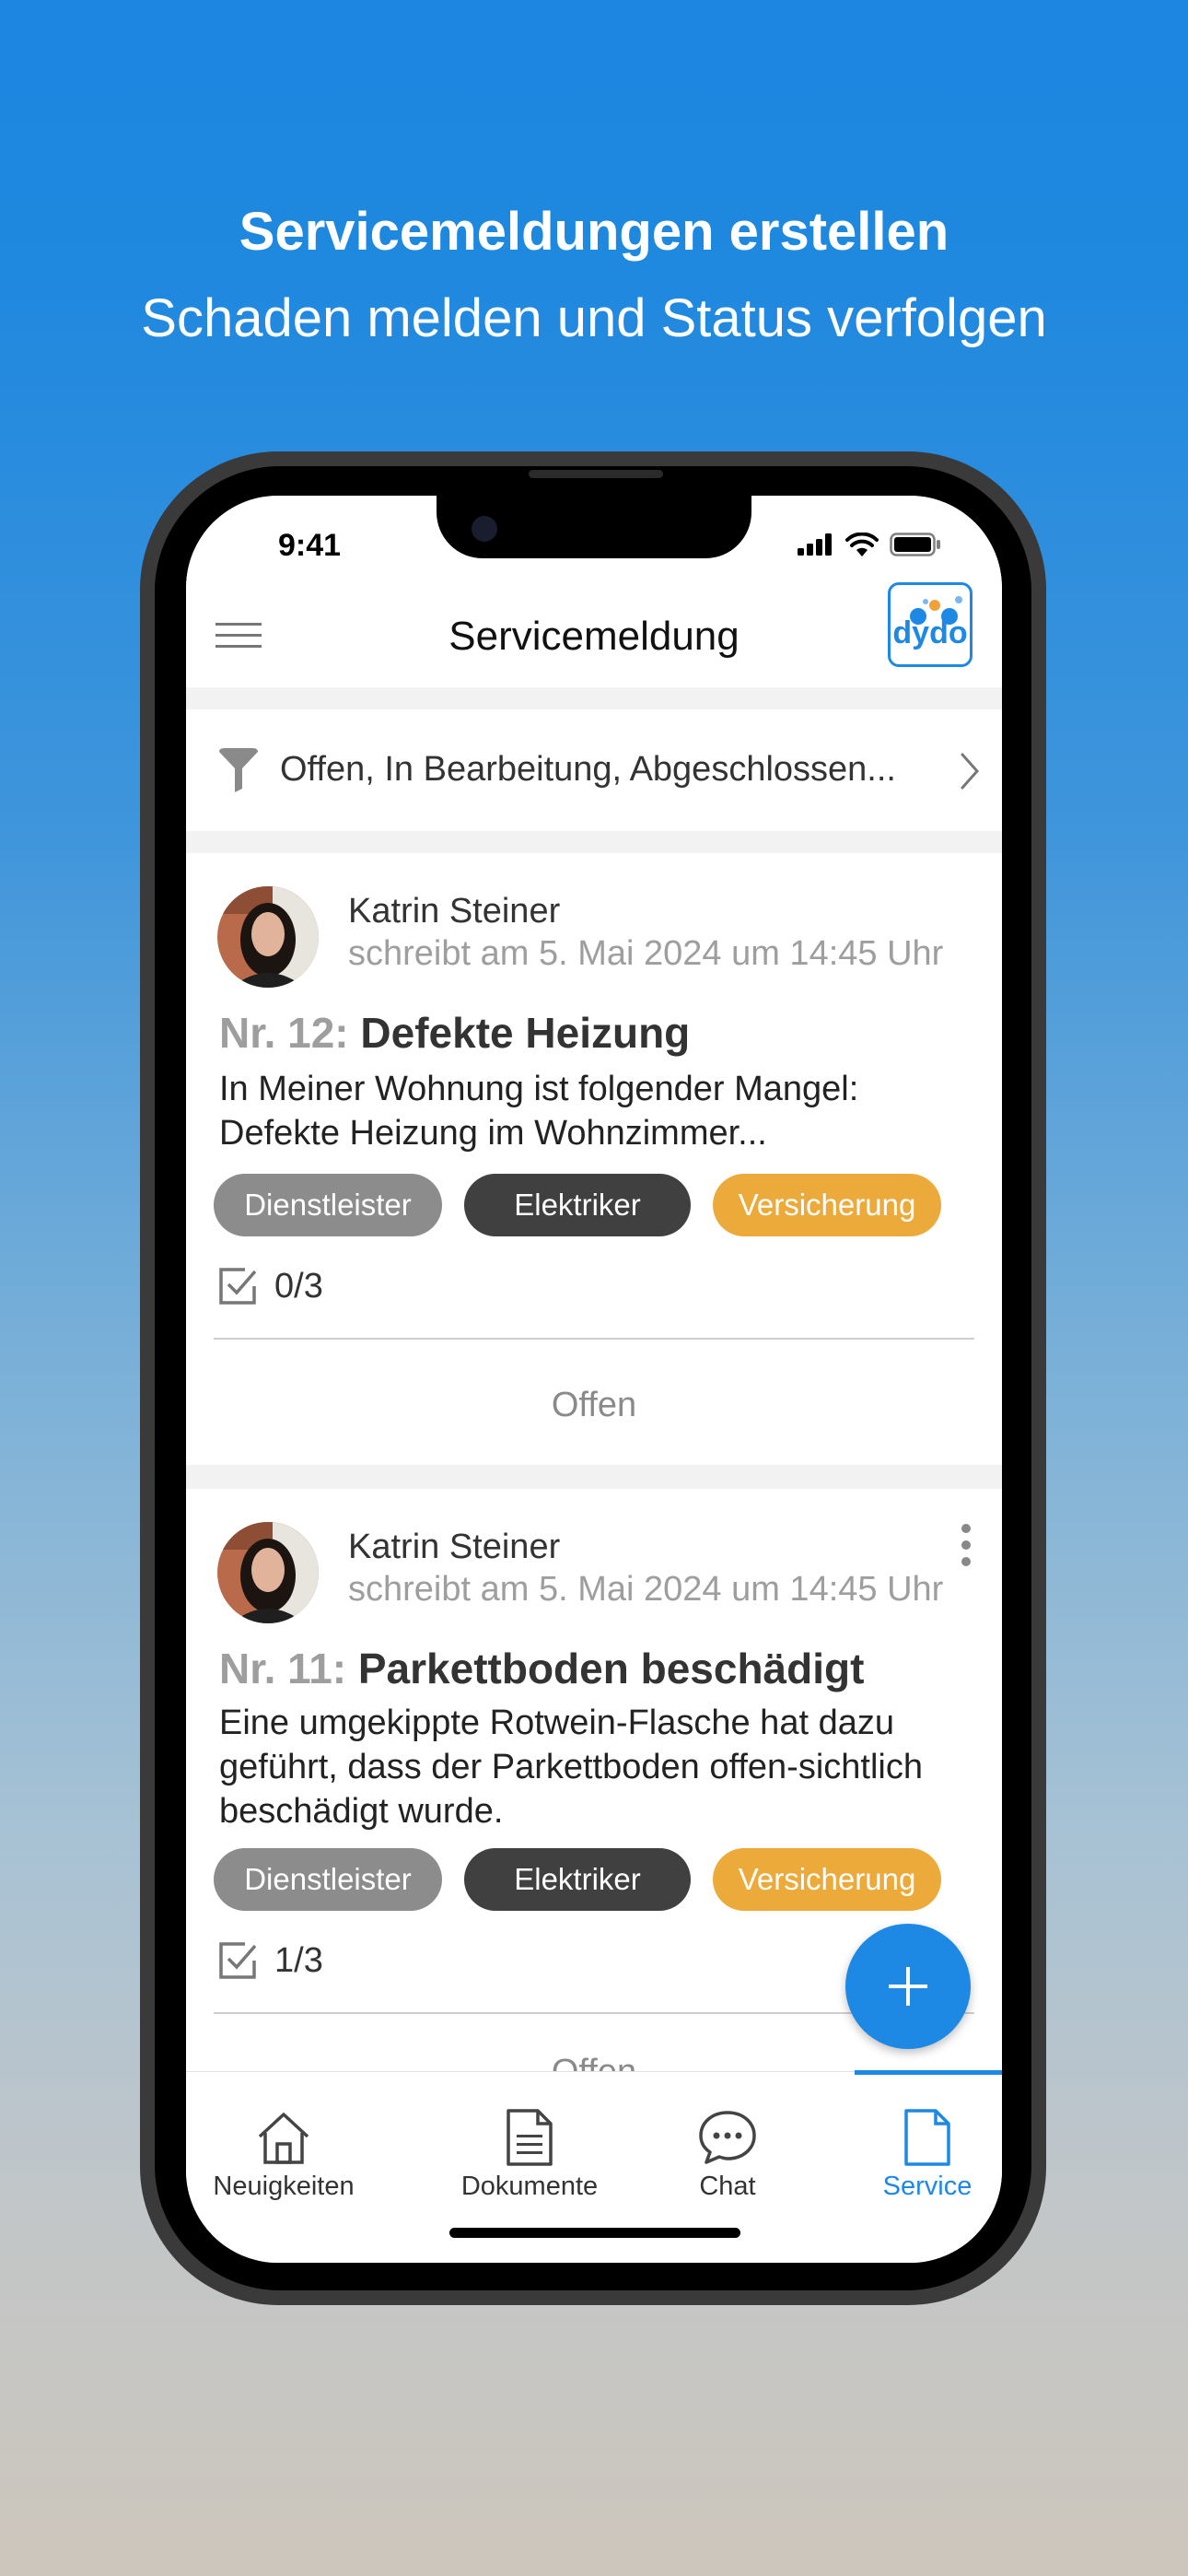 The height and width of the screenshot is (2576, 1188). Describe the element at coordinates (727, 2186) in the screenshot. I see `tab-label: Chat` at that location.